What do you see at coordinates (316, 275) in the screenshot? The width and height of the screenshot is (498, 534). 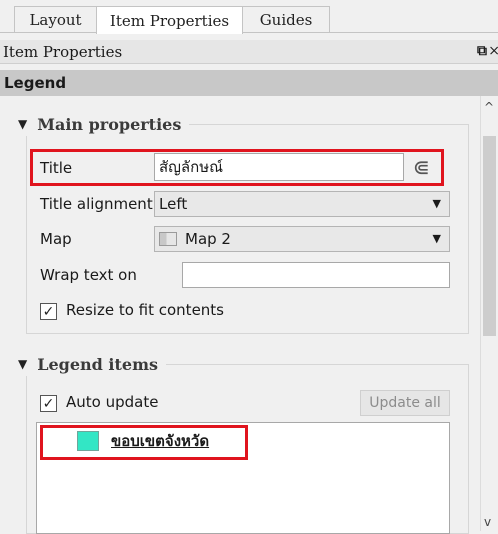 I see `wrap-text-input` at bounding box center [316, 275].